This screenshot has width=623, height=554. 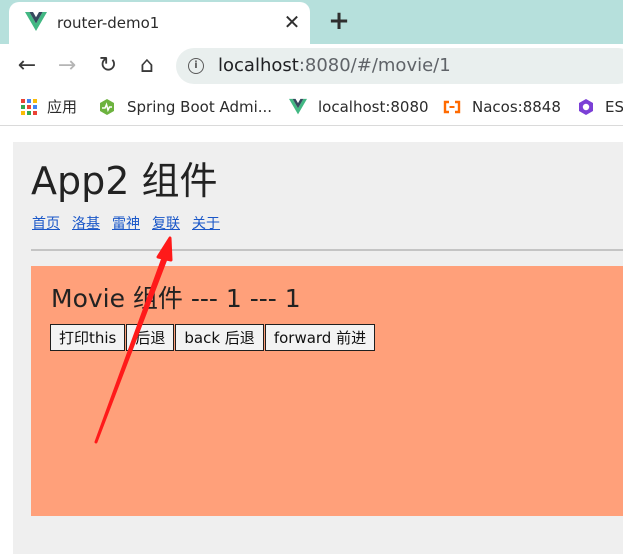 I want to click on bookmark-es: ES, so click(x=614, y=107).